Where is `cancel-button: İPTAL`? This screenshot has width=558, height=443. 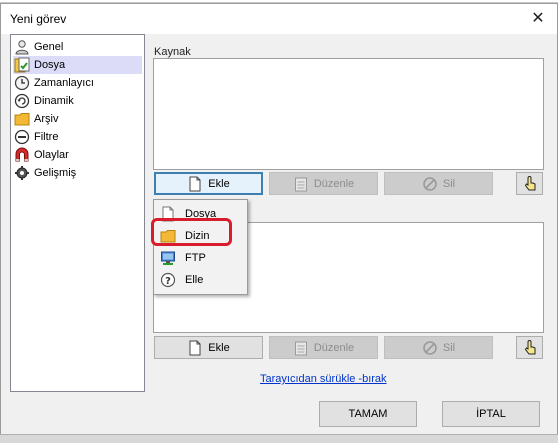
cancel-button: İPTAL is located at coordinates (491, 414).